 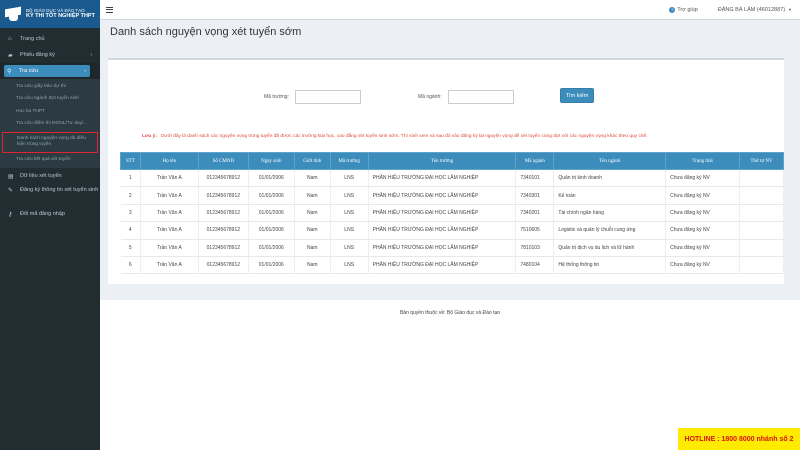 I want to click on school-code-label: Mã trường:, so click(x=276, y=97).